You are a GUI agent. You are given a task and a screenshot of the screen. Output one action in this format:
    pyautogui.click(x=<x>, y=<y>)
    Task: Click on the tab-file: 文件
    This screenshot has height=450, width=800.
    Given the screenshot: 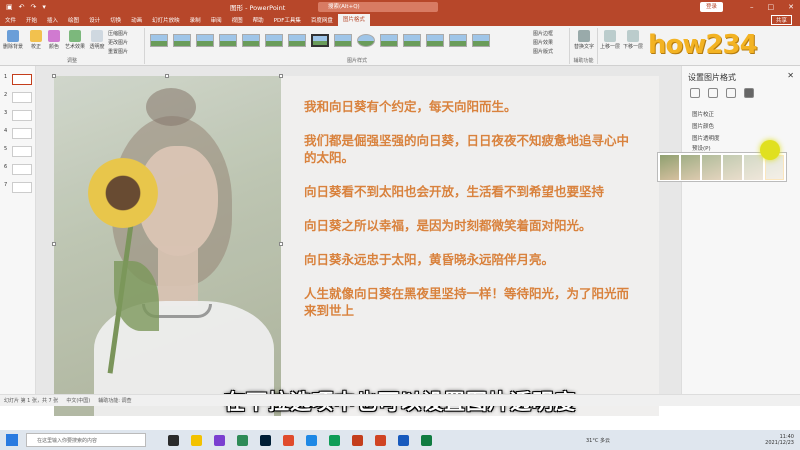 What is the action you would take?
    pyautogui.click(x=10, y=20)
    